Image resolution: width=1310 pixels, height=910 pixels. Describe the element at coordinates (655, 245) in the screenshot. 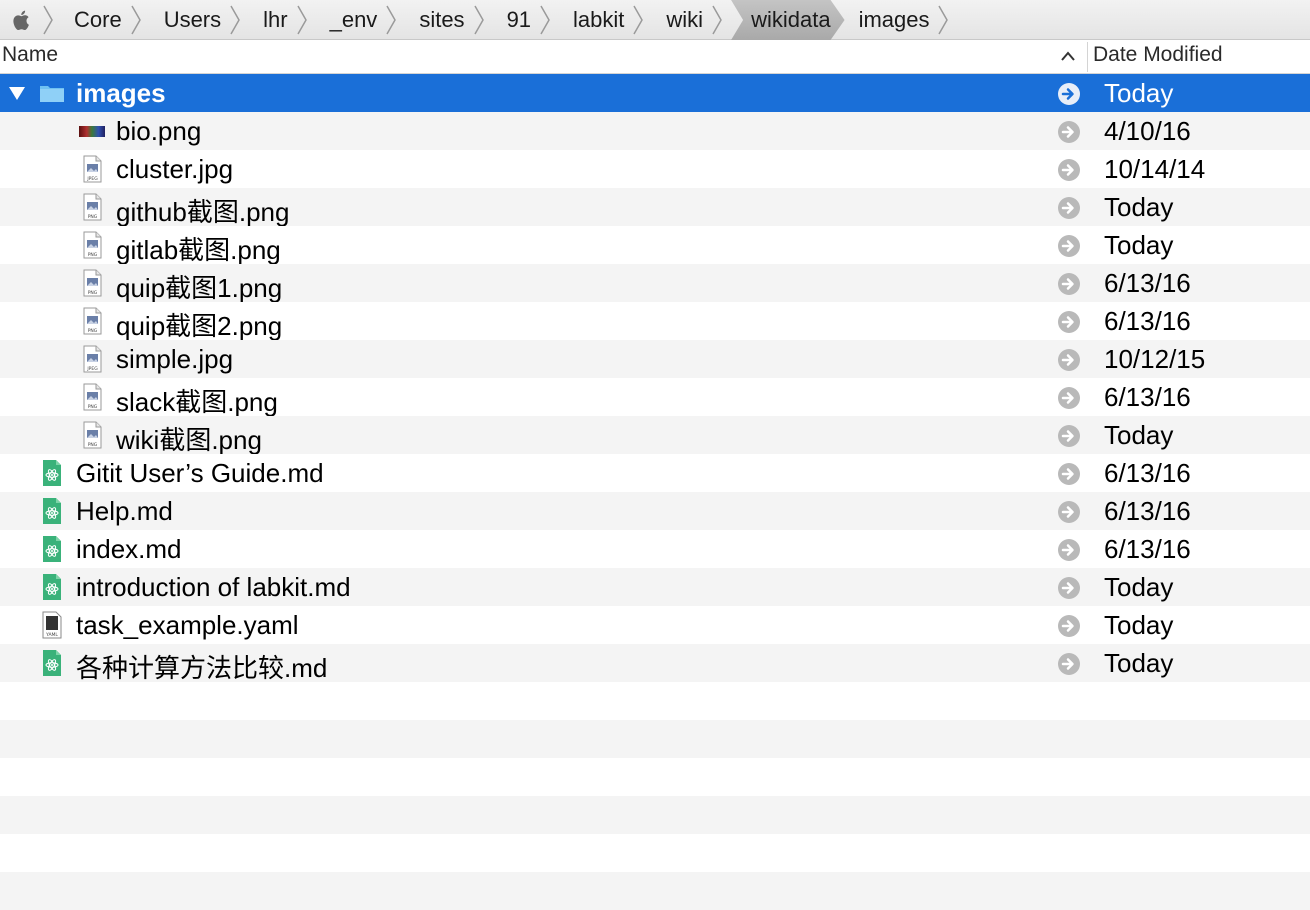

I see `file-row: PNG gitlab截图.png Today` at that location.